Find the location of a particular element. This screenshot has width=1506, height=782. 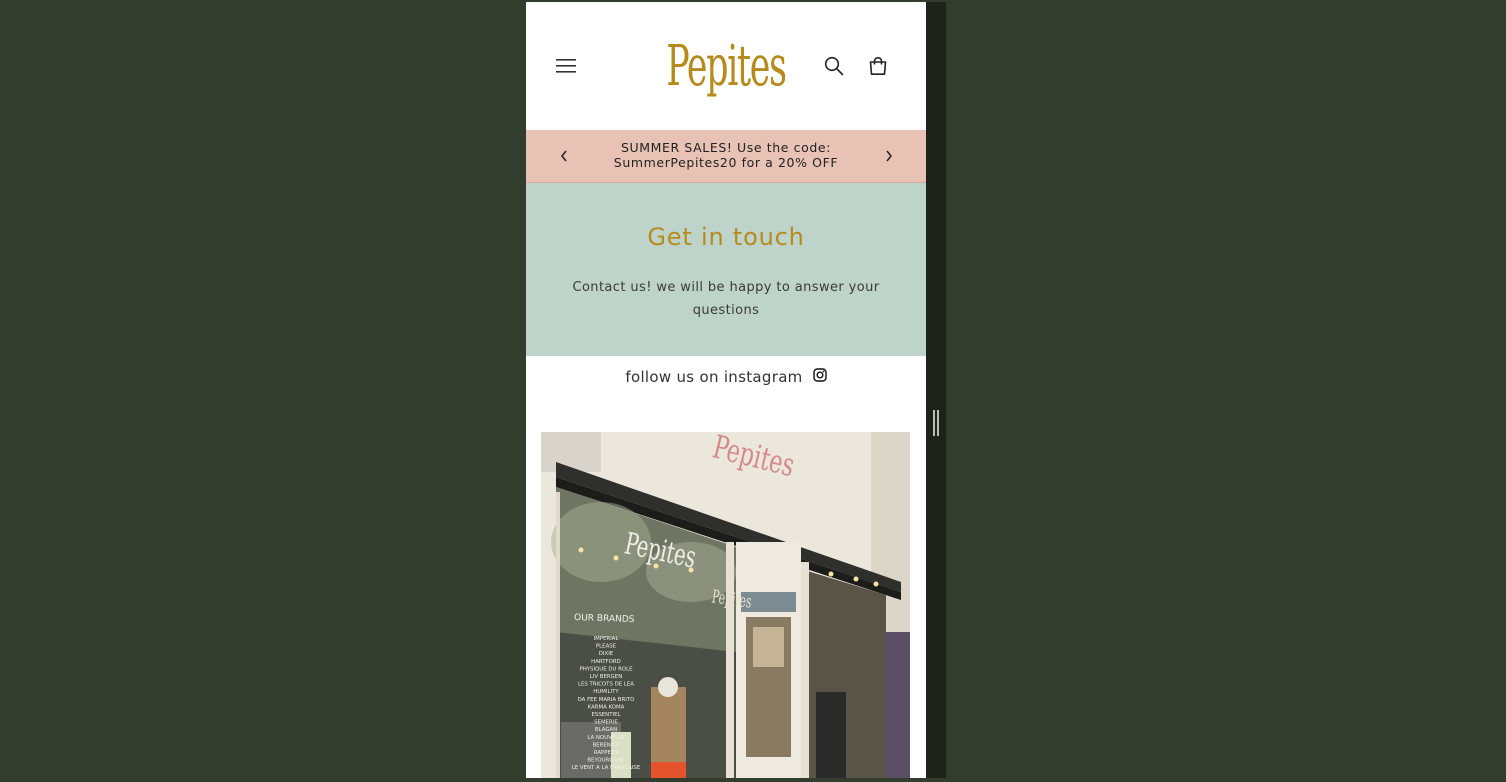

brand-item: LES TRICOTS DE LEA is located at coordinates (606, 685).